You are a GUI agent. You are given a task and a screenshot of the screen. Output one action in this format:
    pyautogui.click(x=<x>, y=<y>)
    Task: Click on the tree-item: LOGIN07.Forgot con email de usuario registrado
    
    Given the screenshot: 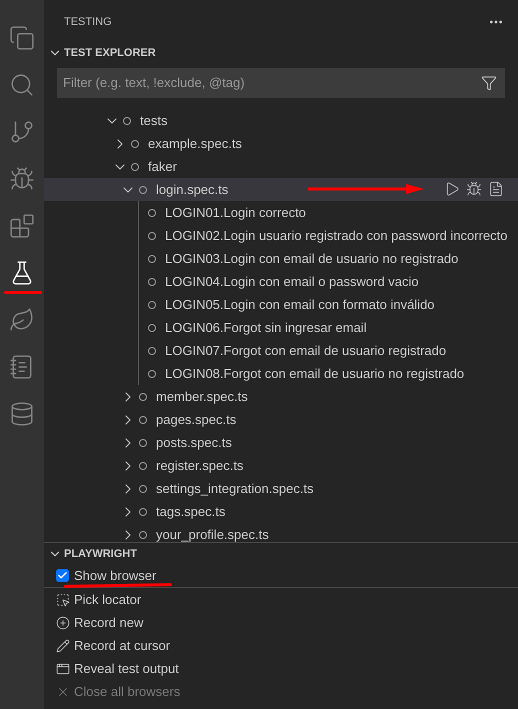 What is the action you would take?
    pyautogui.click(x=281, y=350)
    